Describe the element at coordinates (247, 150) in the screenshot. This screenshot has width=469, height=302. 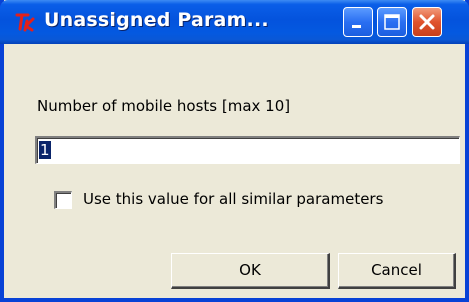
I see `parameter-input: 1` at that location.